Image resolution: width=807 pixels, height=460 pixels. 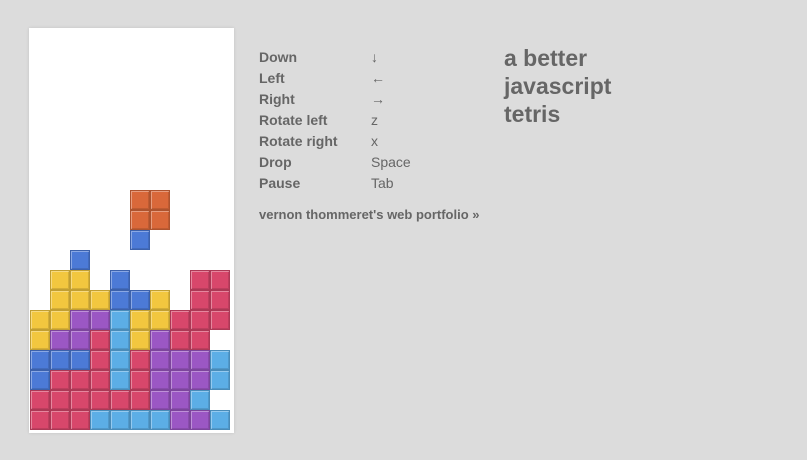 I want to click on portfolio-link: vernon thommeret's web portfolio », so click(x=369, y=214).